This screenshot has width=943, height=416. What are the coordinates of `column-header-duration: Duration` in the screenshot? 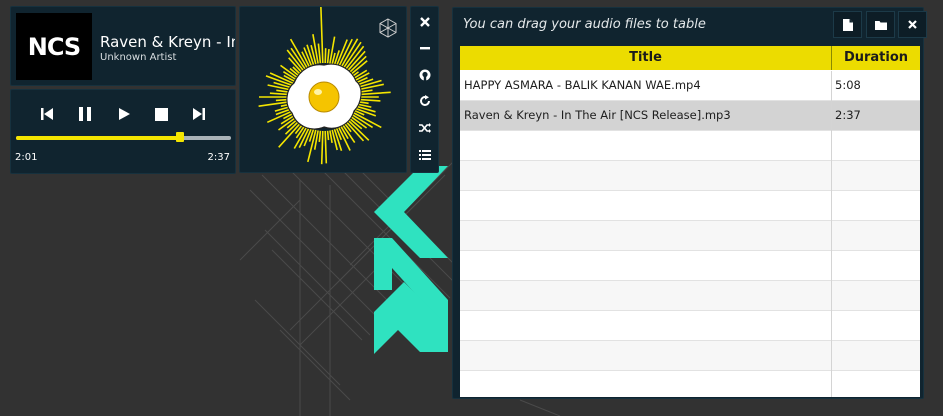 It's located at (876, 58).